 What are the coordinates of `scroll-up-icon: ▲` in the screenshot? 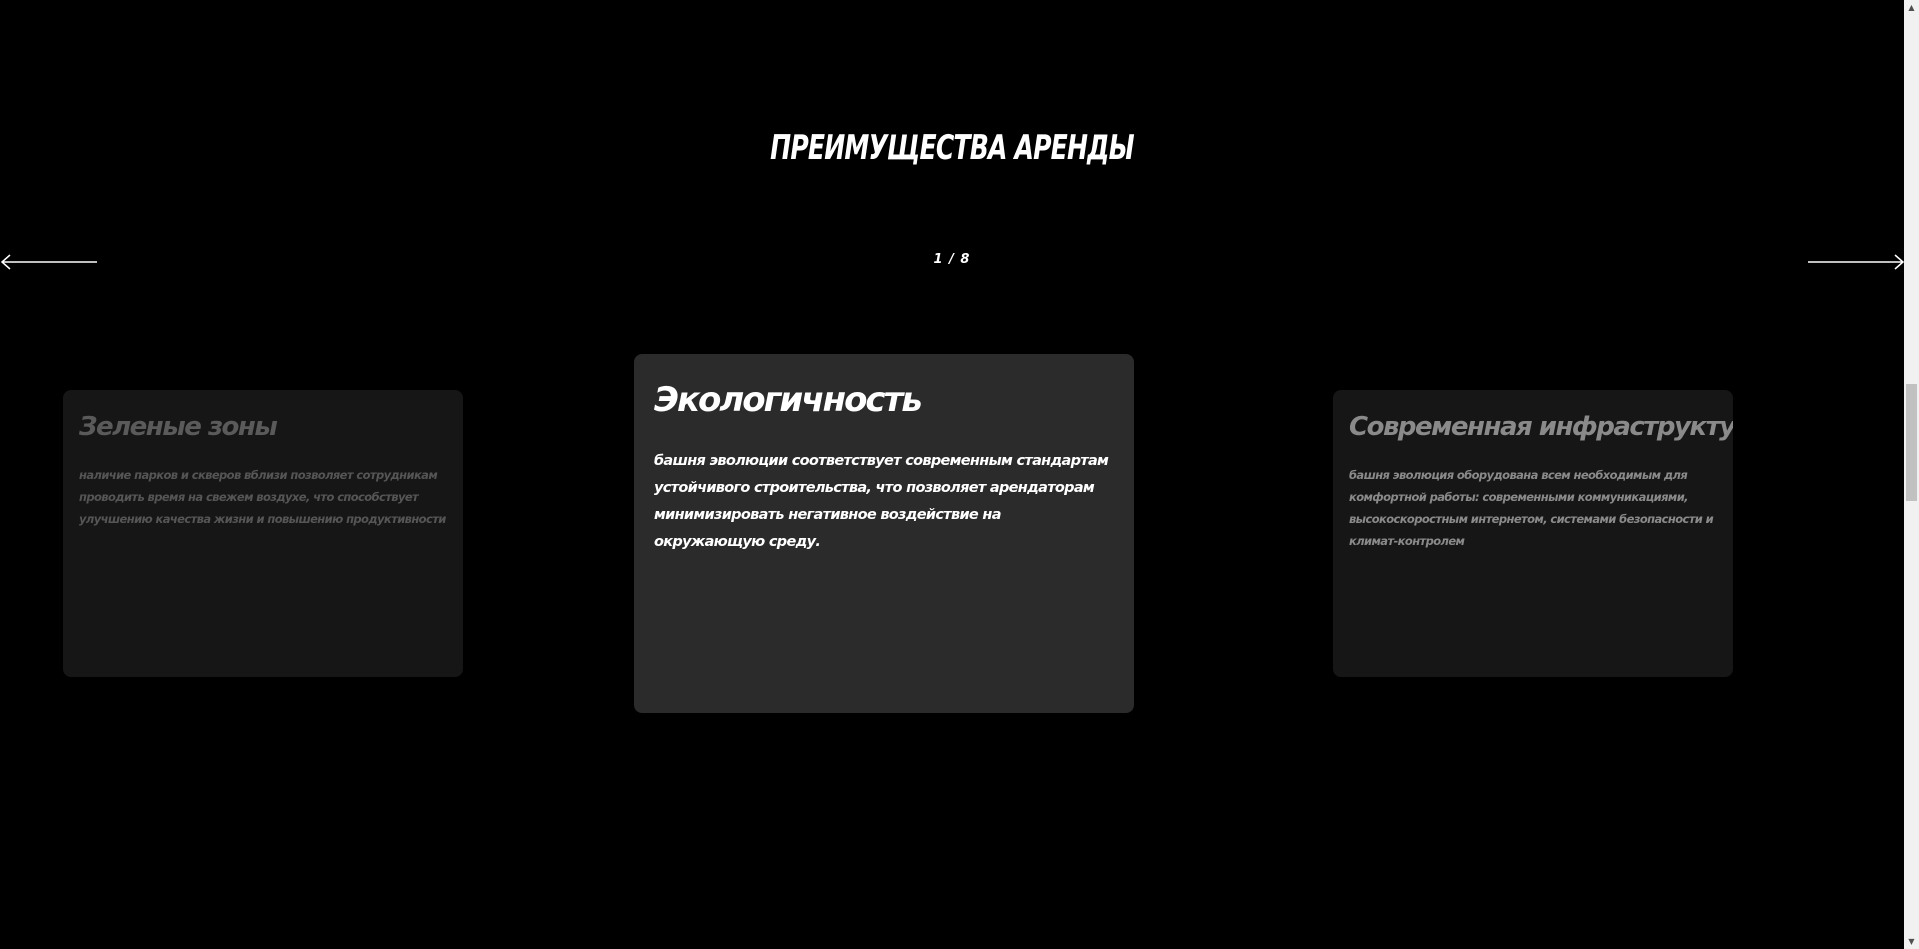 It's located at (1911, 7).